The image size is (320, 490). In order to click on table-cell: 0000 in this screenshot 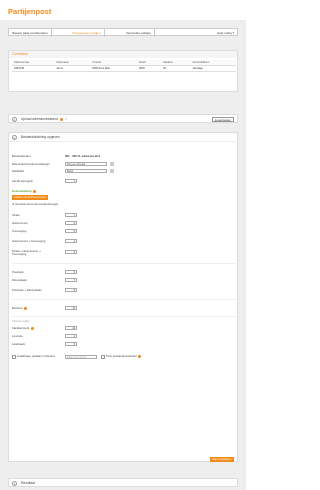, I will do `click(149, 69)`.